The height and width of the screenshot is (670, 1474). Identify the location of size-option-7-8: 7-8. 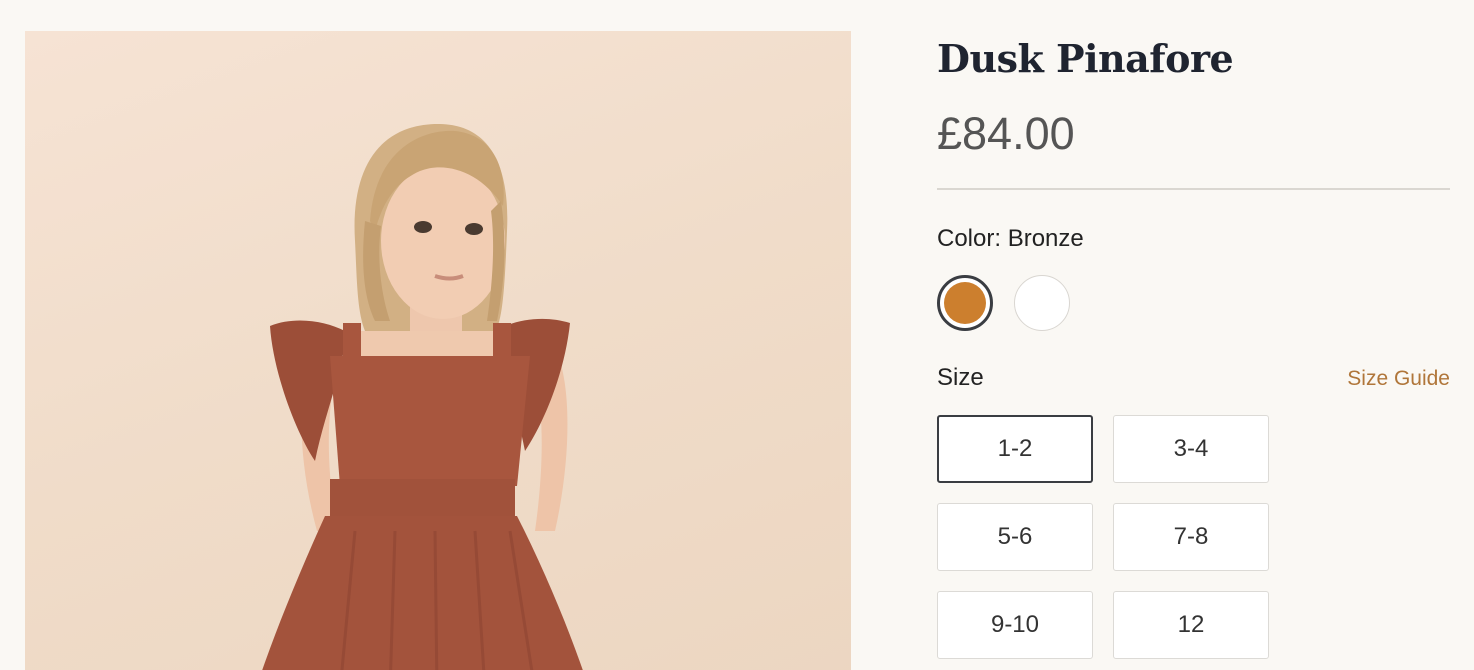
(1191, 537).